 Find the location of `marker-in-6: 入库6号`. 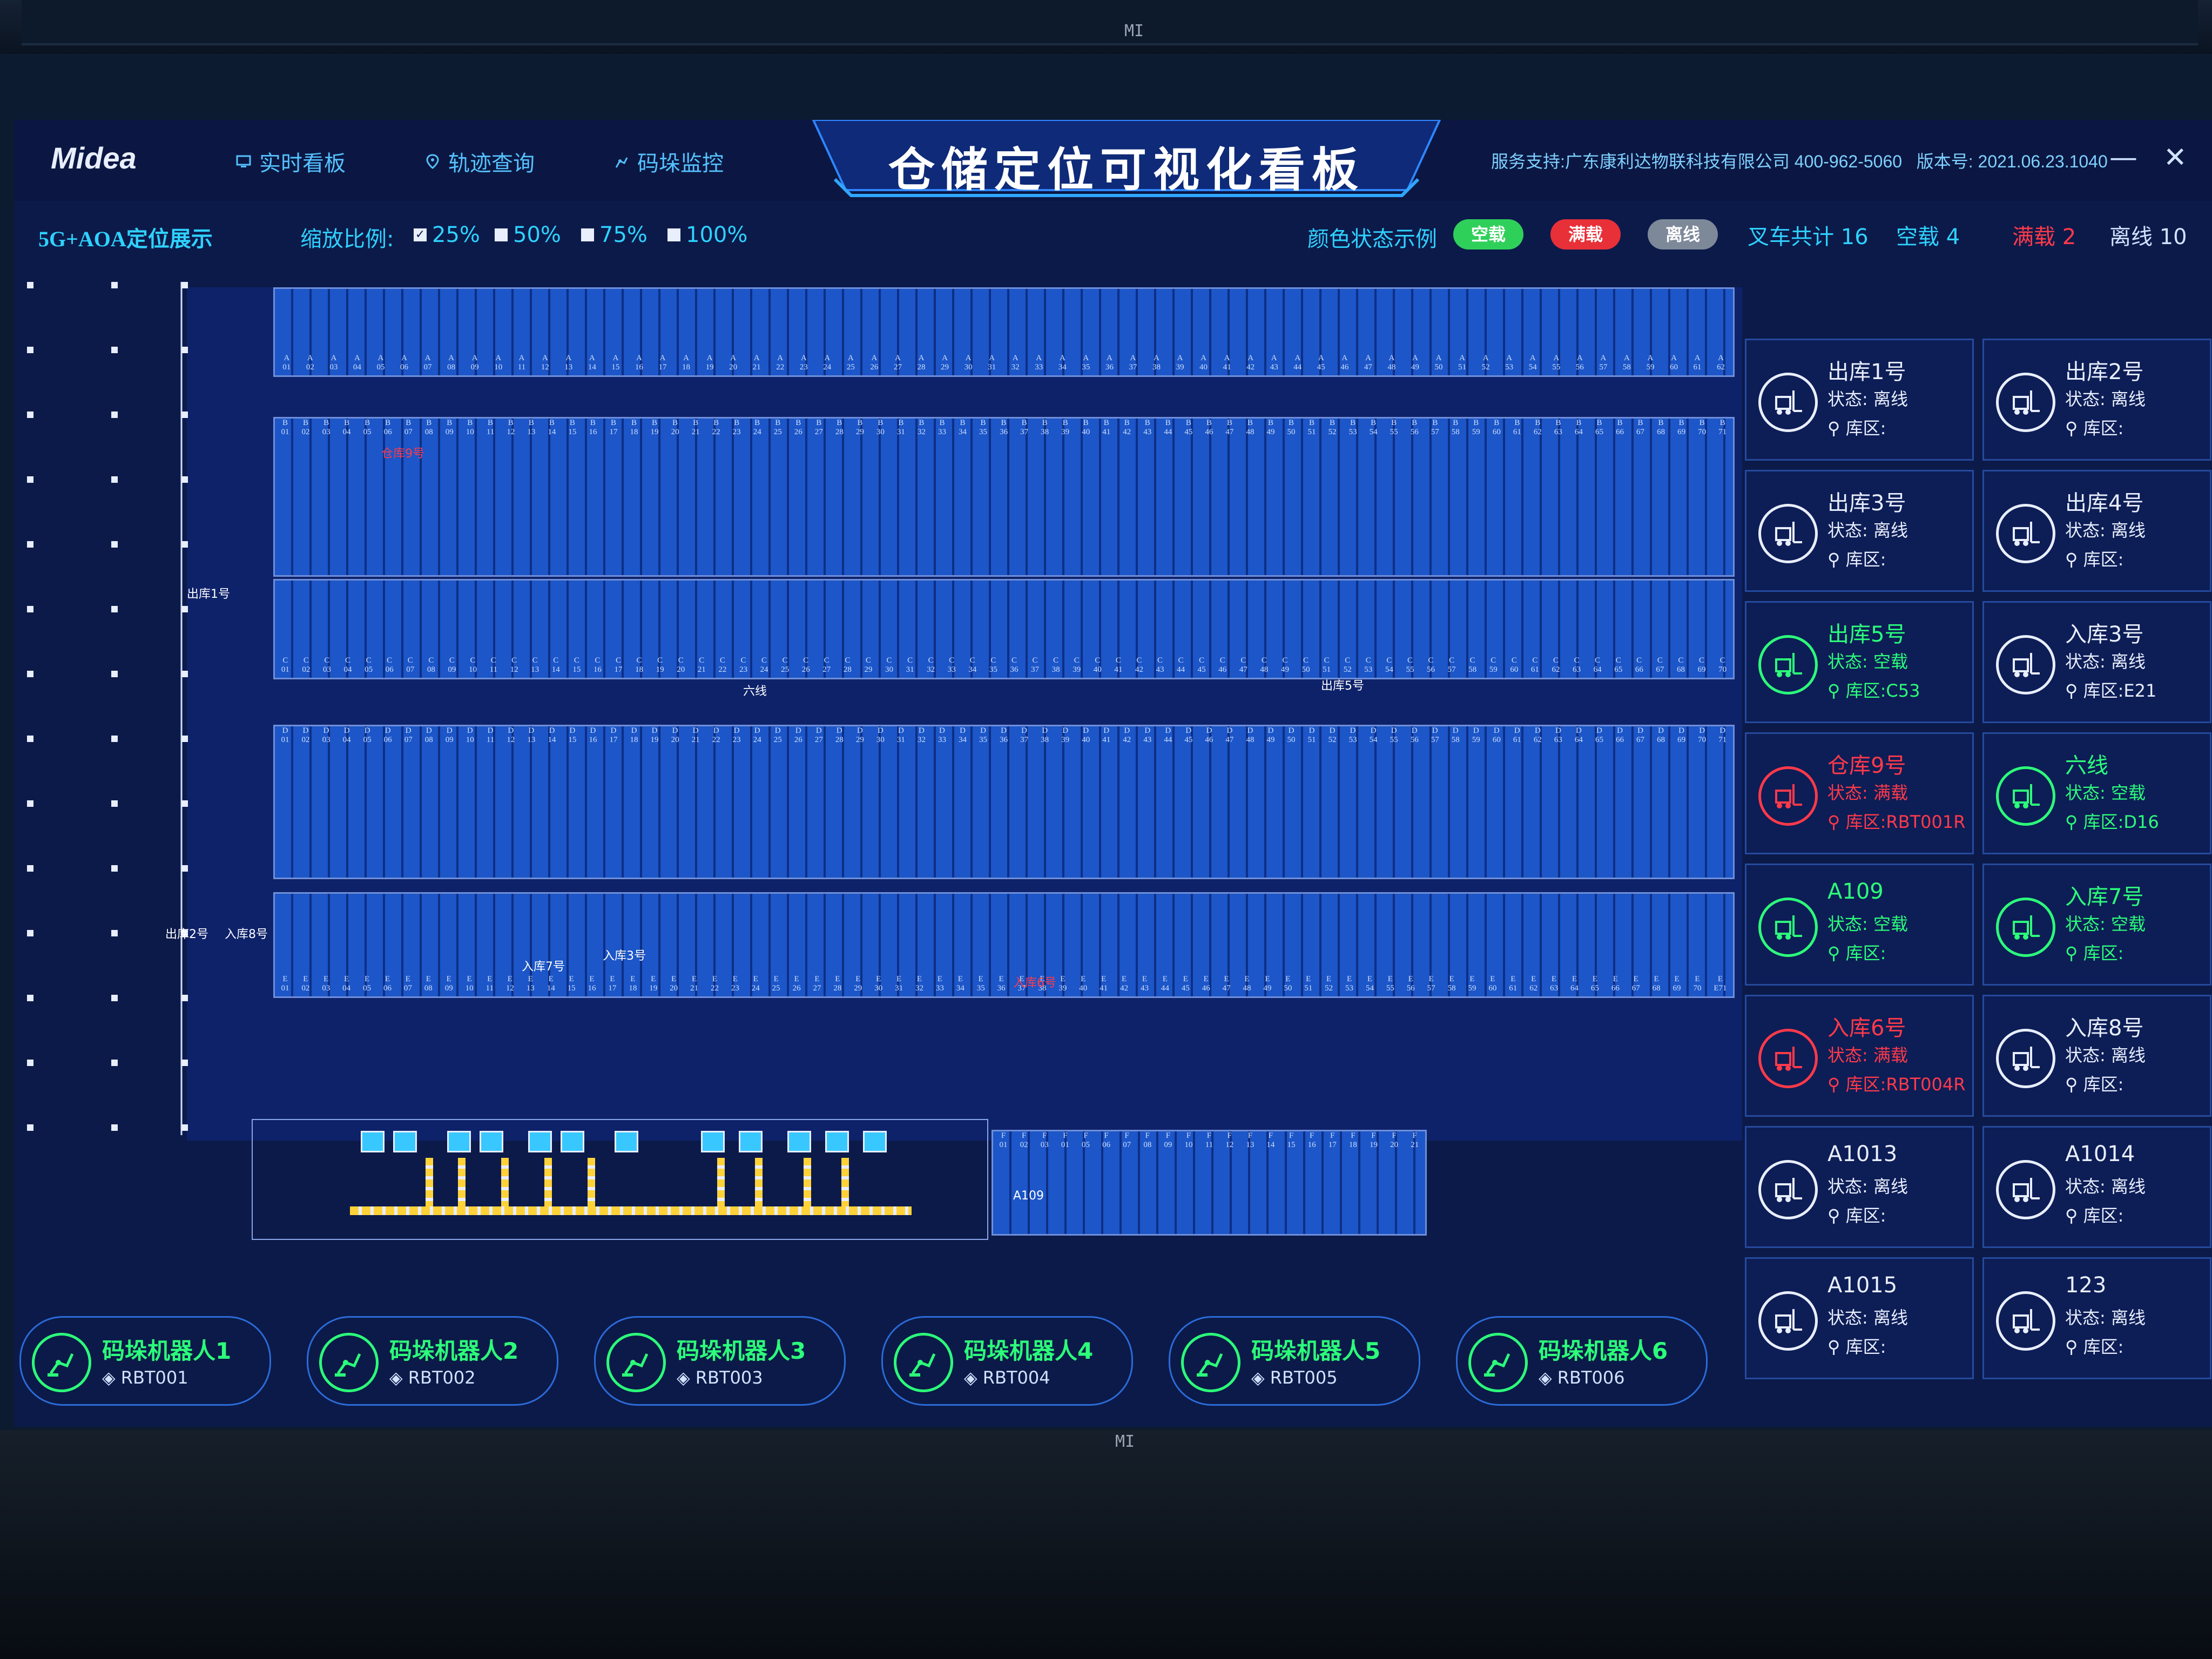

marker-in-6: 入库6号 is located at coordinates (1034, 981).